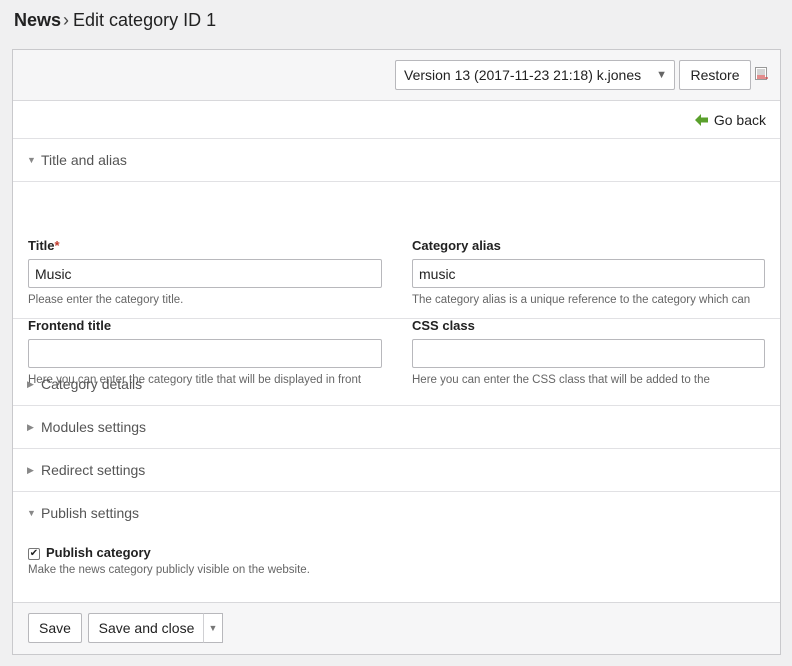 The image size is (792, 666). I want to click on version-select: Version 13 (2017-11-23 21:18) k.jones ▼, so click(535, 75).